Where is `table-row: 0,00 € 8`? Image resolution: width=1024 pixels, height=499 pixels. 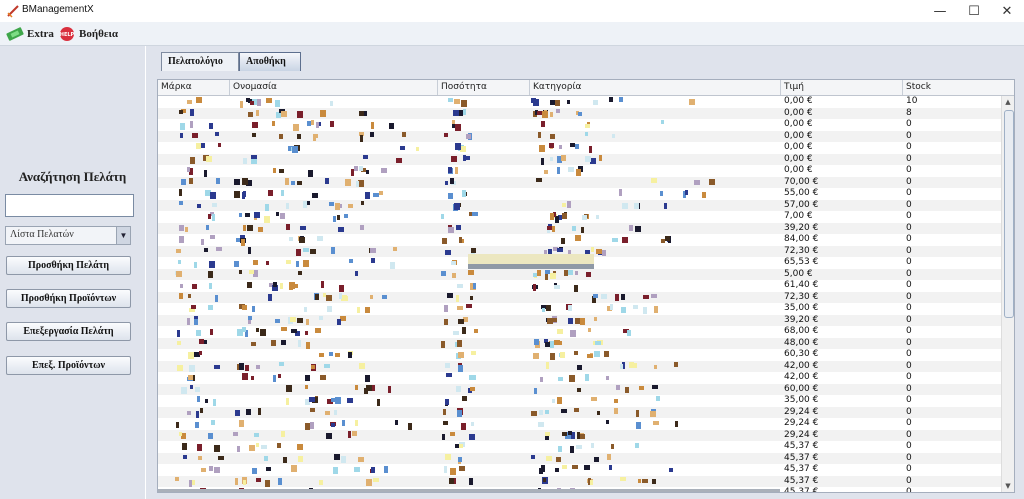 table-row: 0,00 € 8 is located at coordinates (579, 113).